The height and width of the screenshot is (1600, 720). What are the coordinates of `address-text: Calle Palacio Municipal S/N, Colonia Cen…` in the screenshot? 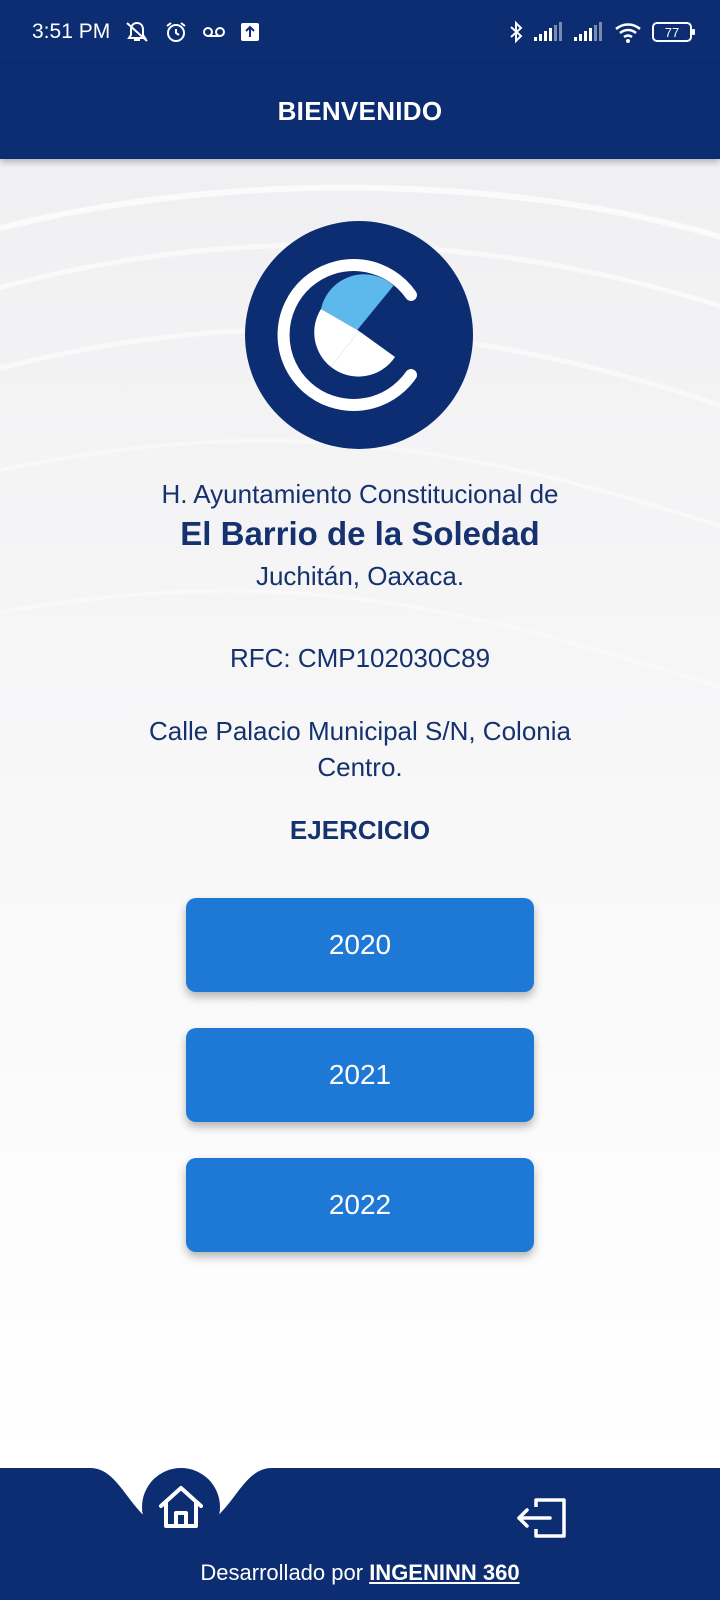 It's located at (360, 749).